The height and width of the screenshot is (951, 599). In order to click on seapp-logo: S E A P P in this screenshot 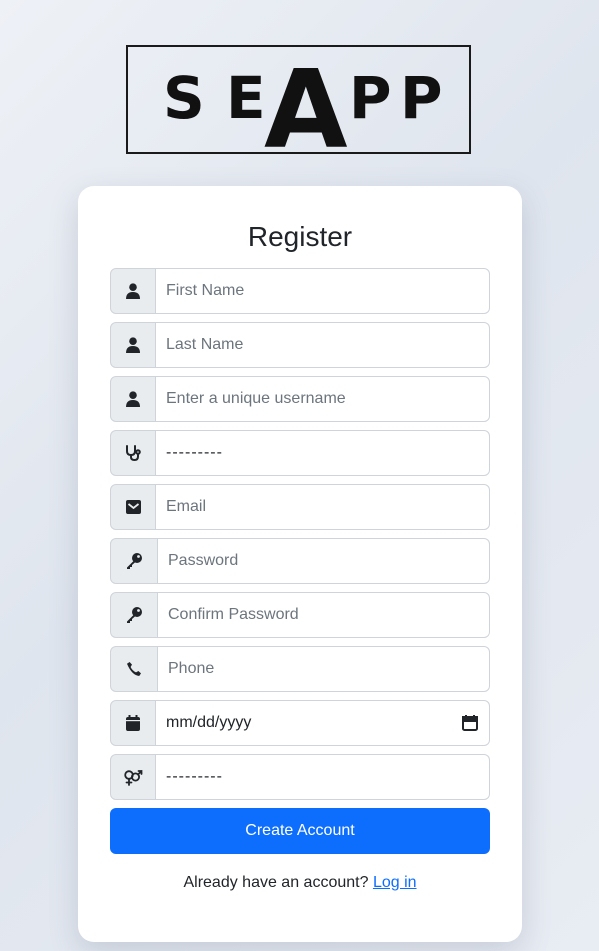, I will do `click(298, 99)`.